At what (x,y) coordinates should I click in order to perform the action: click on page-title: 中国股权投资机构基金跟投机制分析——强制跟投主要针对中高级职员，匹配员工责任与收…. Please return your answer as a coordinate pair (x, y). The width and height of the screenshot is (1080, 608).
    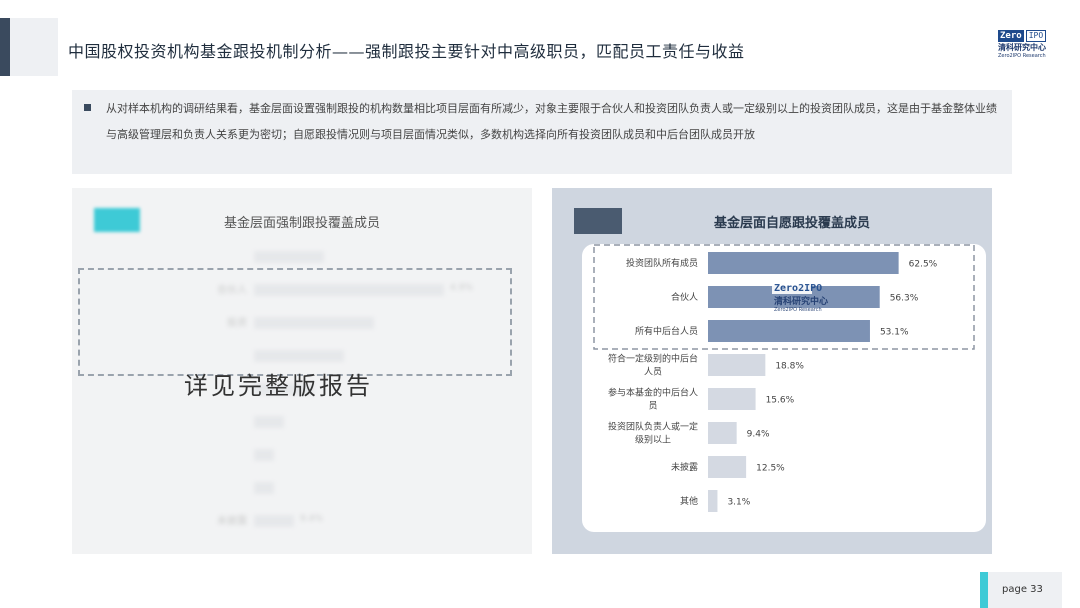
    Looking at the image, I should click on (406, 51).